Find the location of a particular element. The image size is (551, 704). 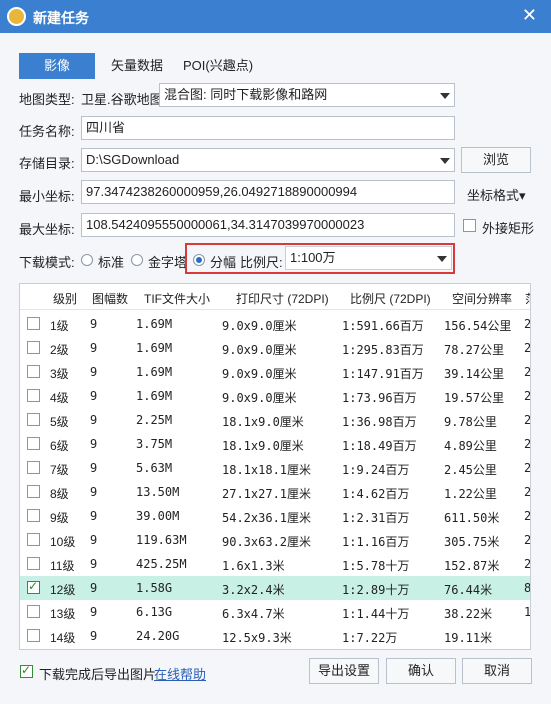

cell-resolution: 9.78公里 is located at coordinates (470, 422).